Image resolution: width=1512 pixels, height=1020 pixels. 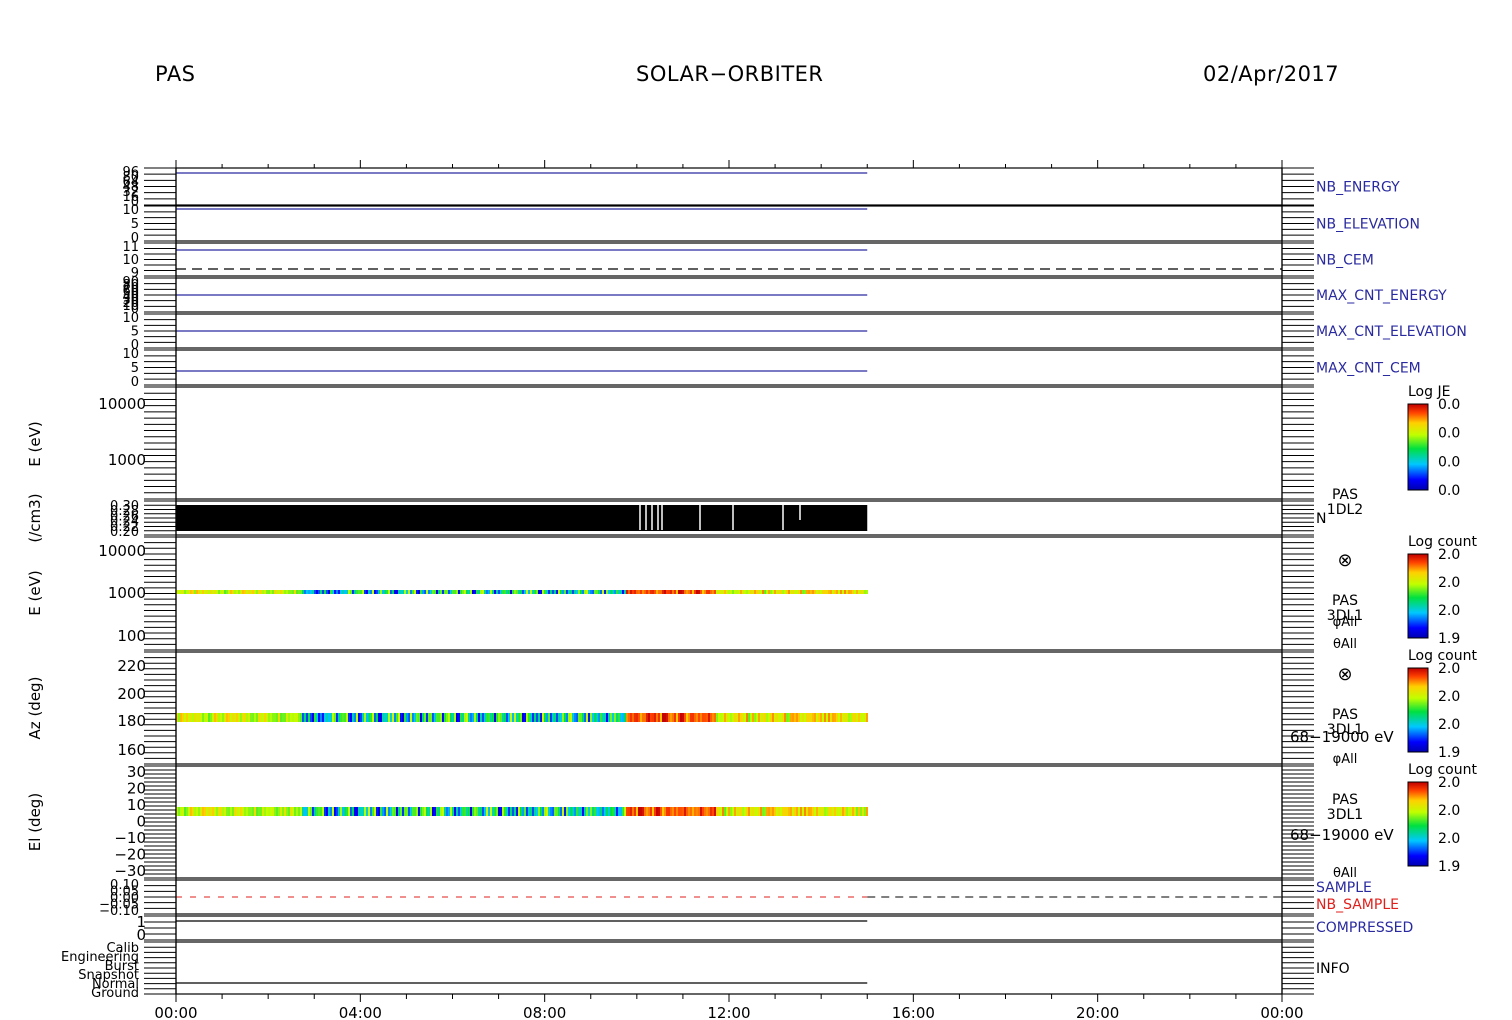 I want to click on pas_3dl1_azimuth-tick-label: 220, so click(x=131, y=666).